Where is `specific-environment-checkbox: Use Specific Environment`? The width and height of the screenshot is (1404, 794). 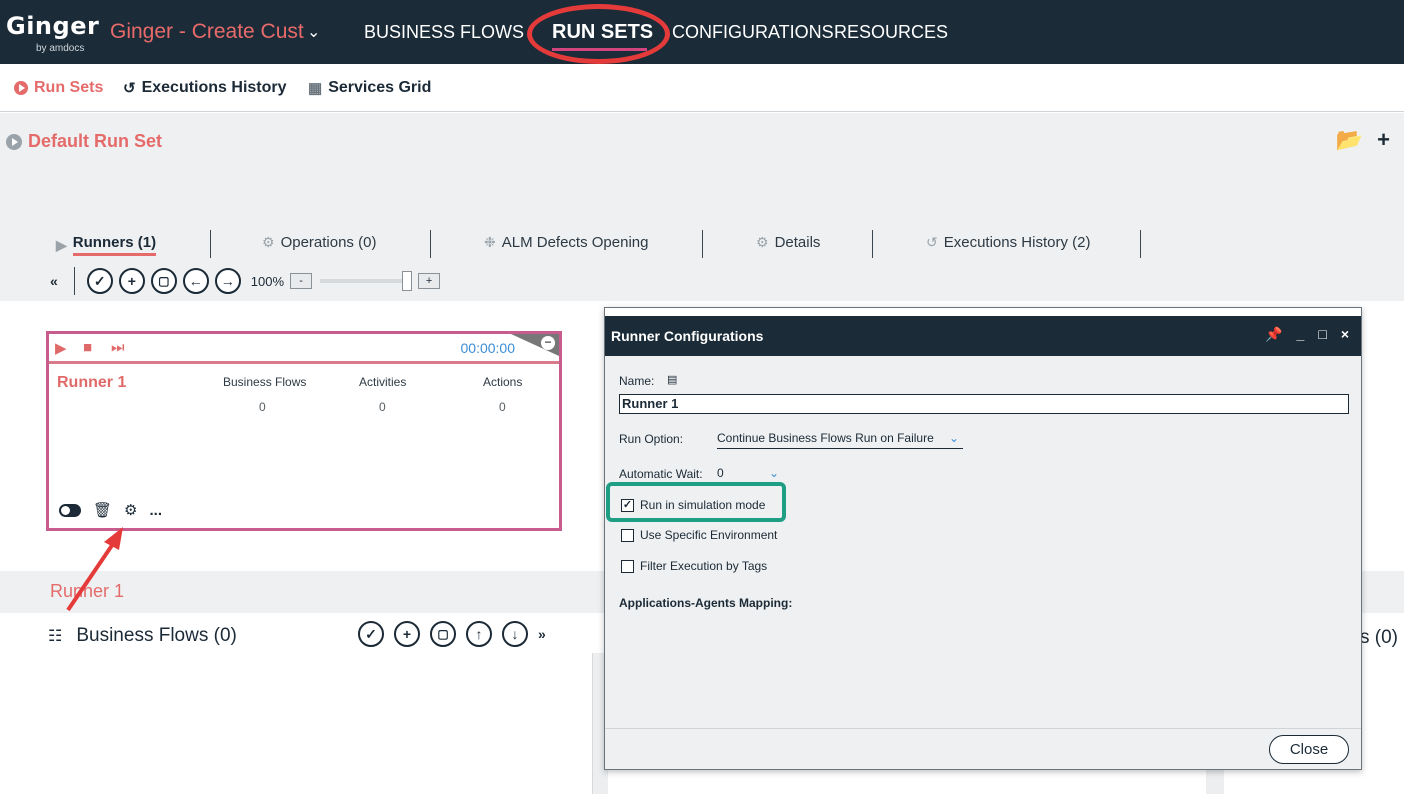
specific-environment-checkbox: Use Specific Environment is located at coordinates (699, 535).